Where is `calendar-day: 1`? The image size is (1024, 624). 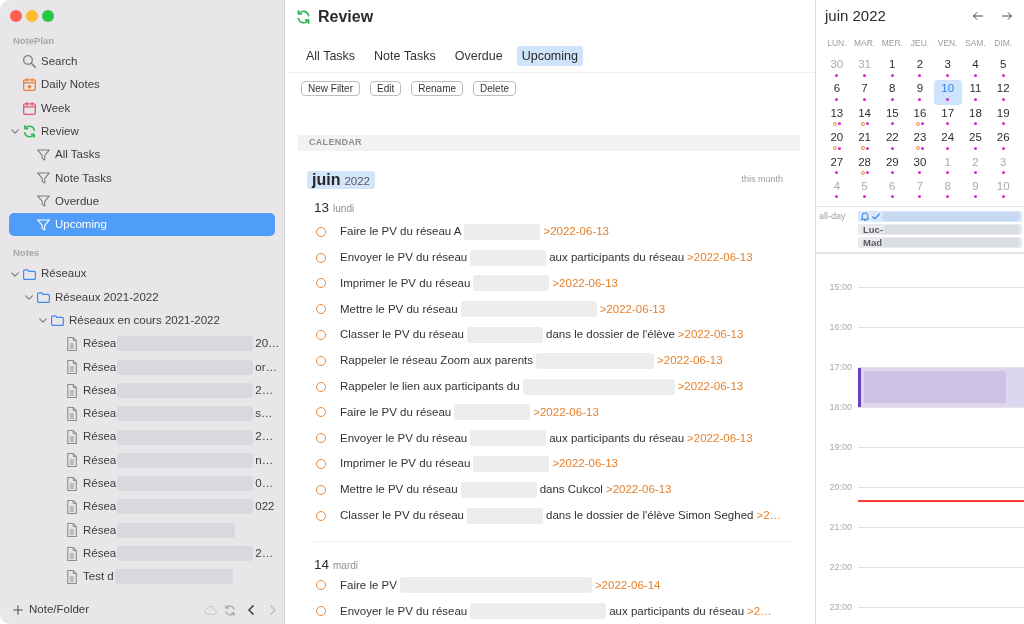 calendar-day: 1 is located at coordinates (892, 68).